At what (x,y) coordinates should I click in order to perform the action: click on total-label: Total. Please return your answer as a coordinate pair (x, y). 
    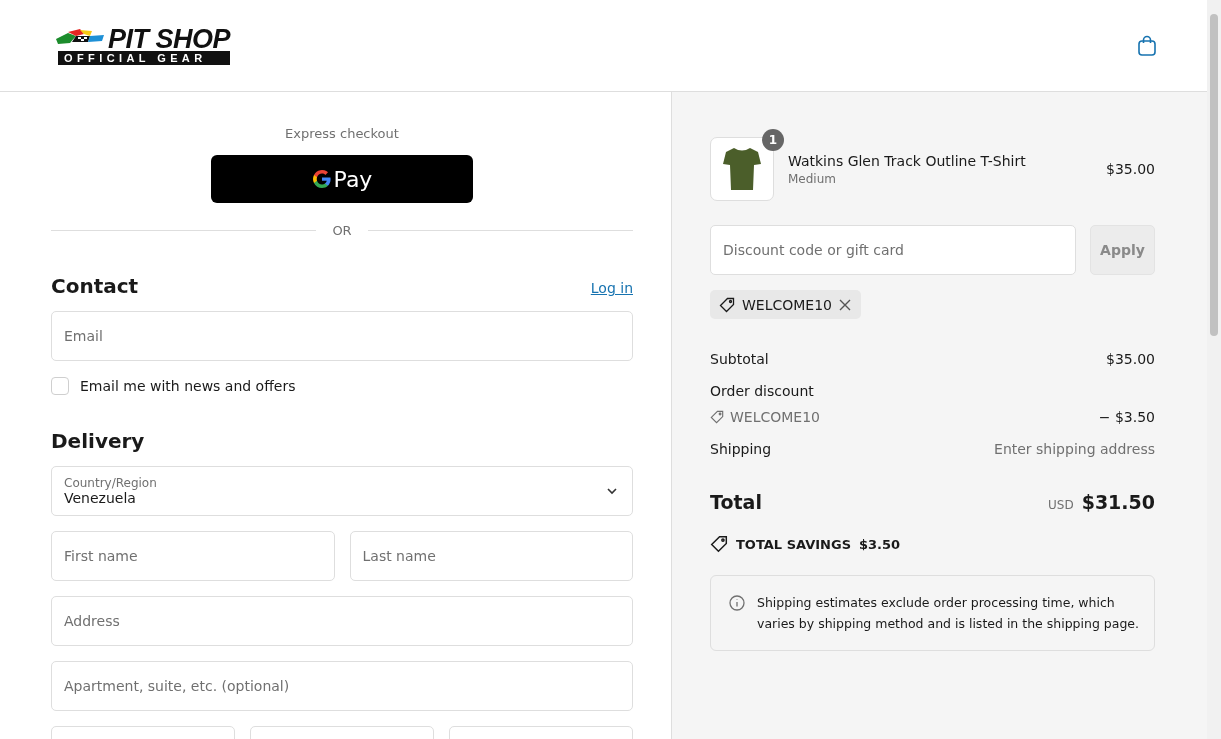
    Looking at the image, I should click on (736, 502).